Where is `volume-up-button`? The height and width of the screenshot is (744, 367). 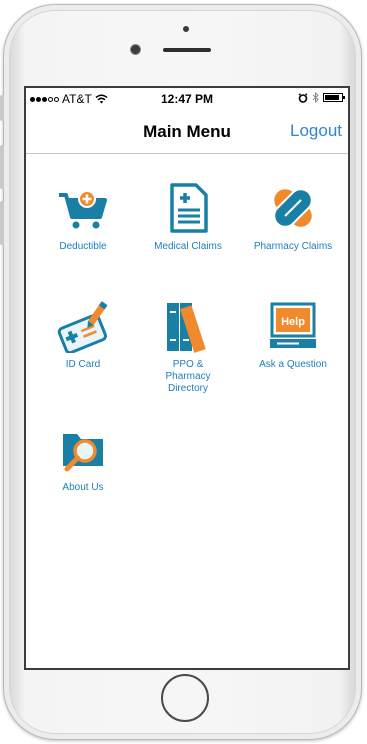 volume-up-button is located at coordinates (2, 167).